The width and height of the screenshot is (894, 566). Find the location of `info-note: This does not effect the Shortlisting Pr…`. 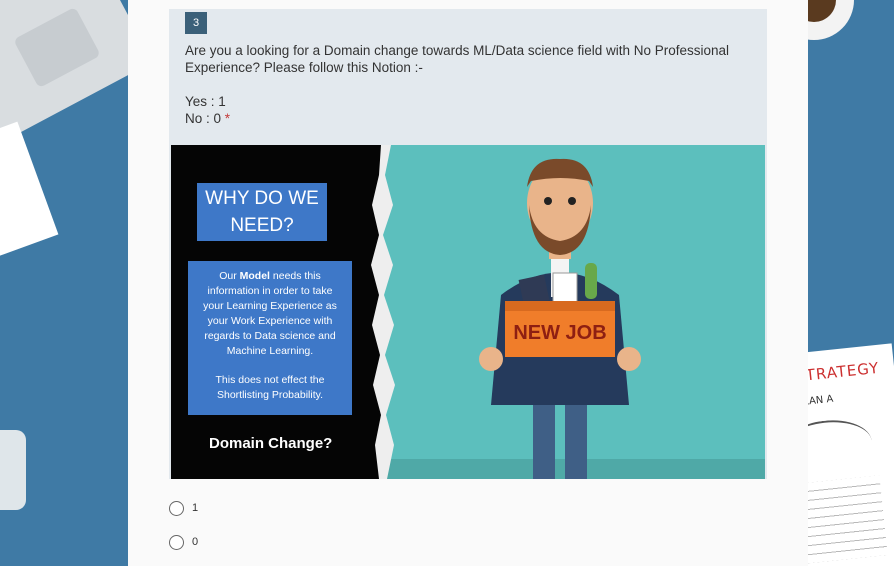

info-note: This does not effect the Shortlisting Pr… is located at coordinates (270, 387).